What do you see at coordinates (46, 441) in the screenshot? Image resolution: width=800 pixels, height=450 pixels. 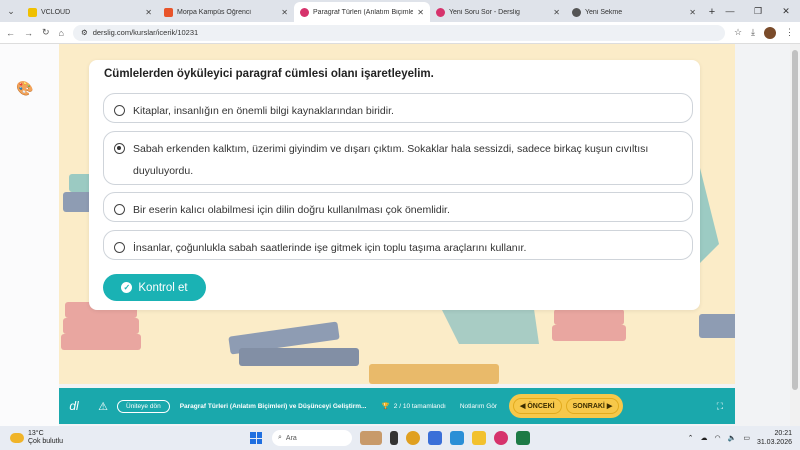 I see `weather-text: Çok bulutlu` at bounding box center [46, 441].